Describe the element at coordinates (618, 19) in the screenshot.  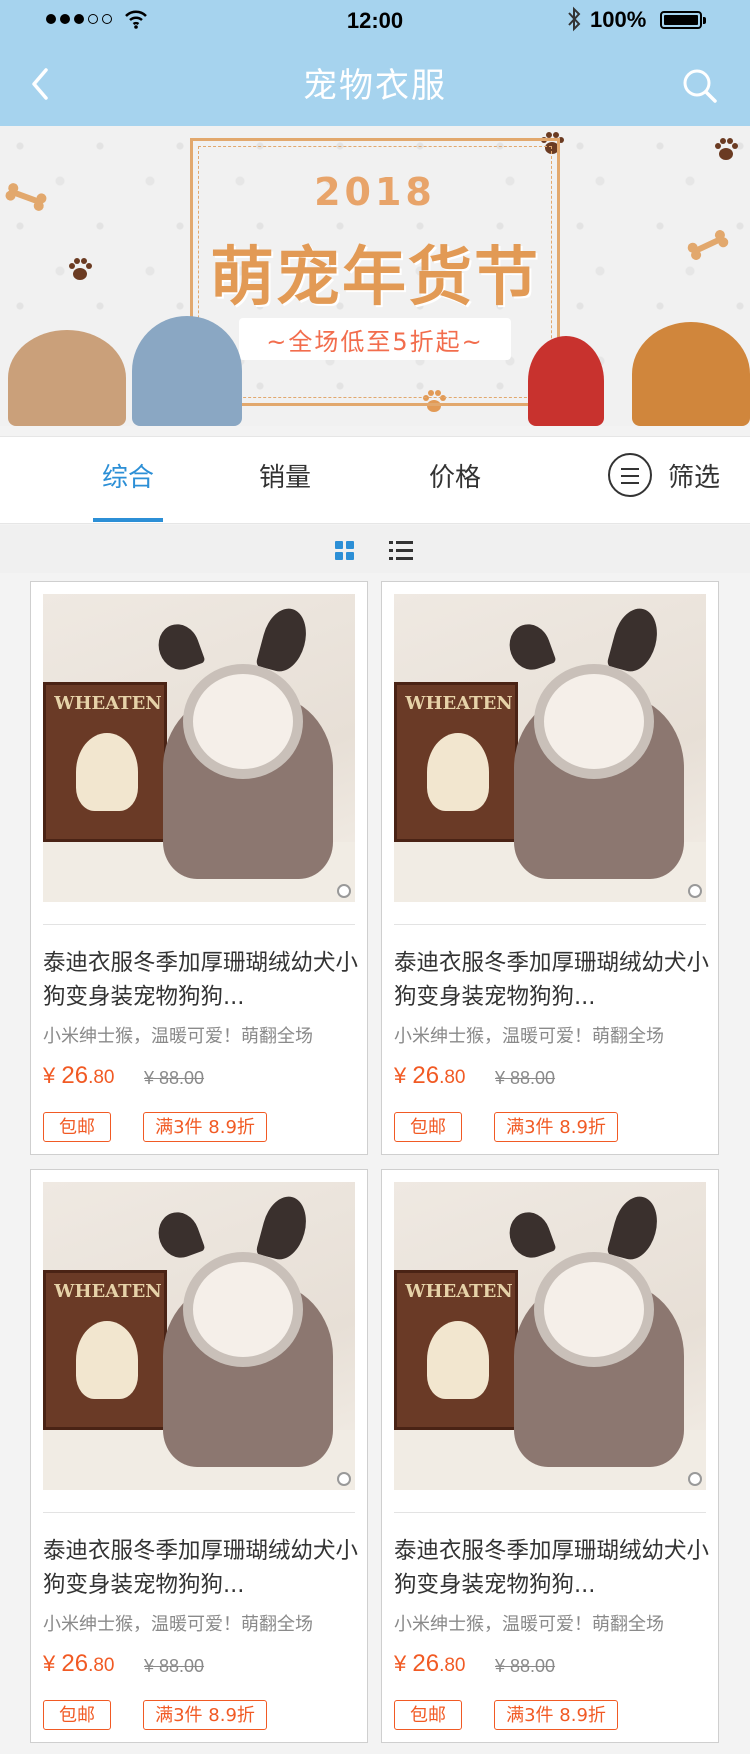
I see `battery-percent: 100%` at that location.